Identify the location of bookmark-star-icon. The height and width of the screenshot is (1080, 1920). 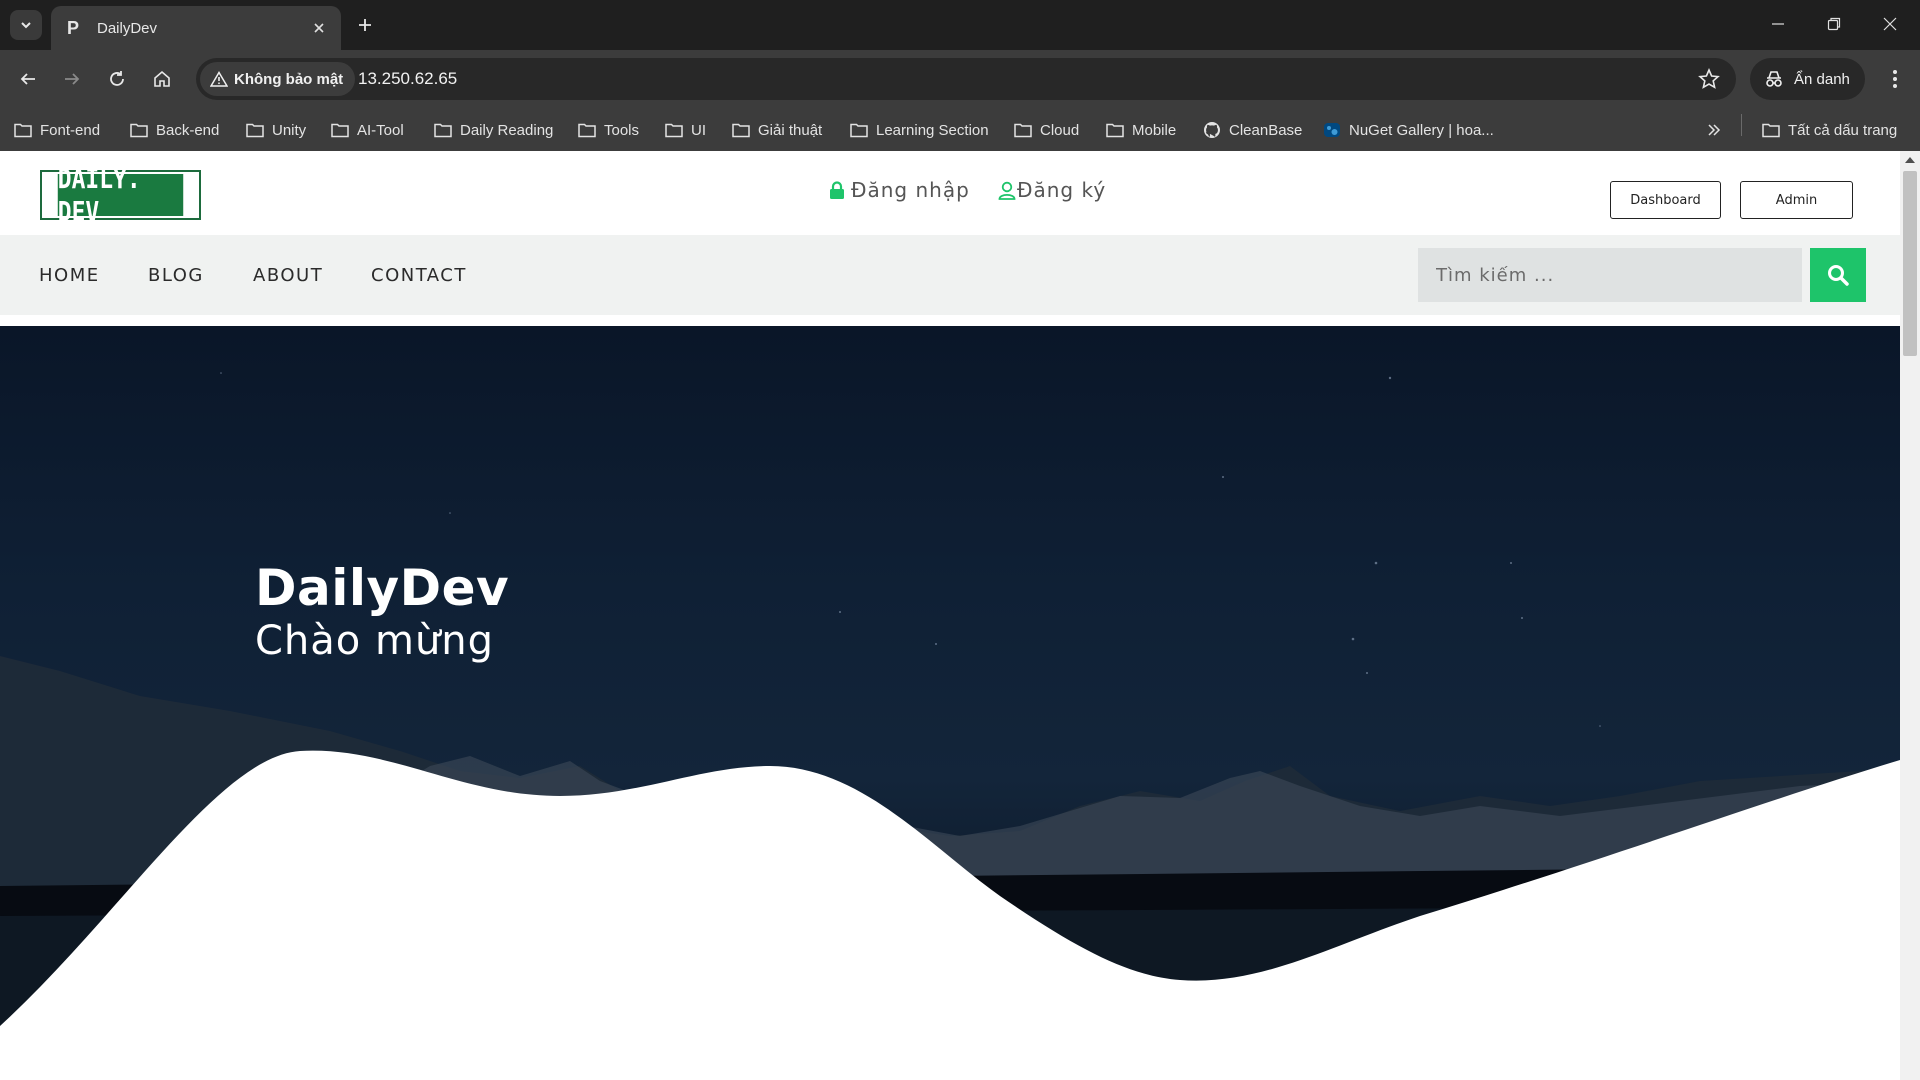
(1709, 79).